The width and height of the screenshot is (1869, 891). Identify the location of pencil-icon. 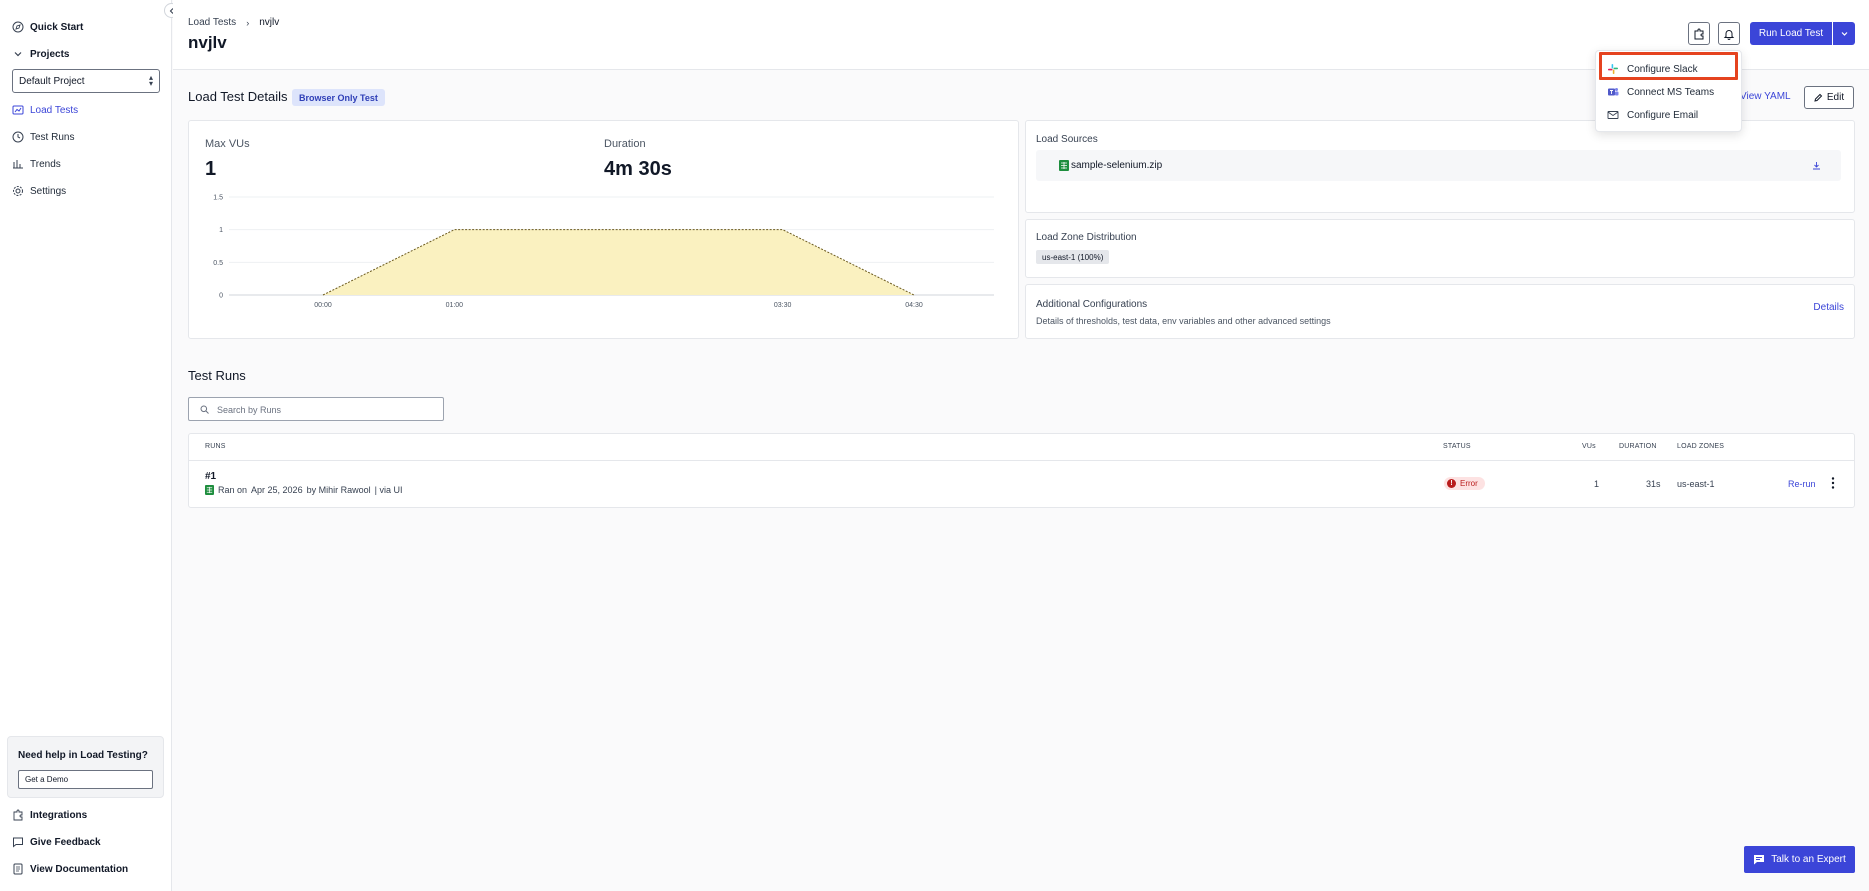
(1818, 97).